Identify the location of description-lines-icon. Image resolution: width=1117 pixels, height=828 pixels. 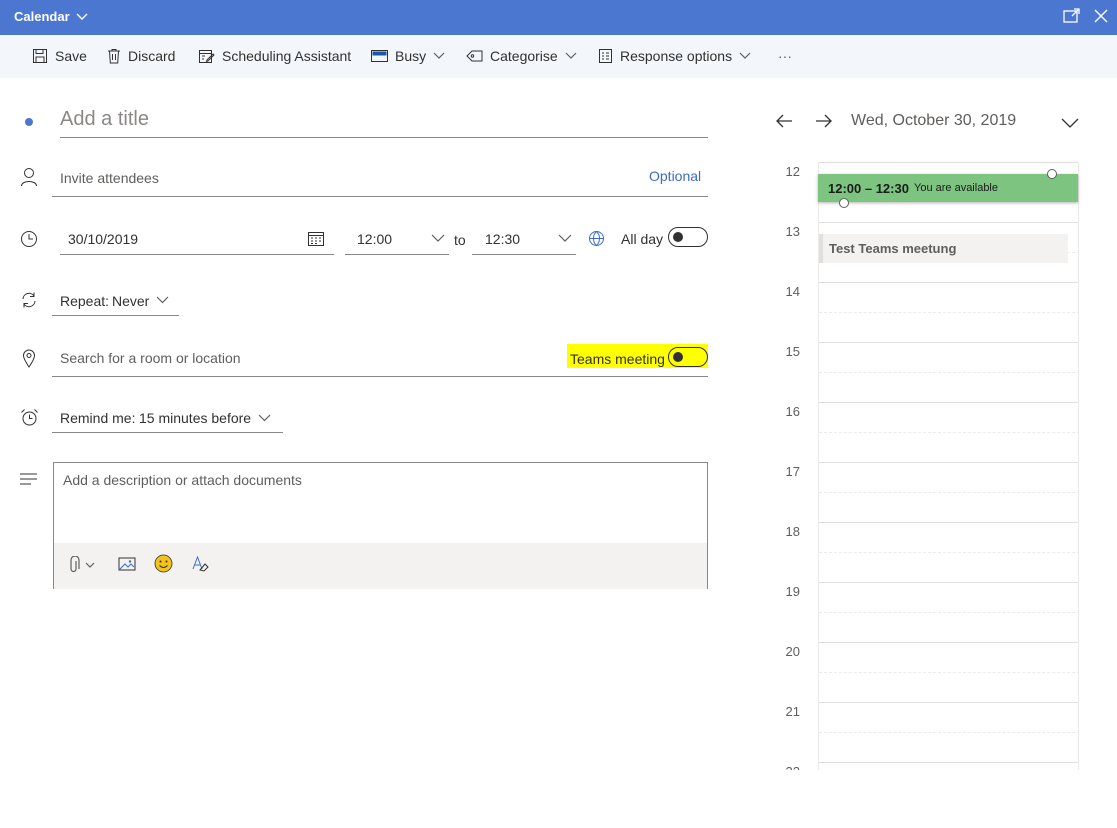
(28, 479).